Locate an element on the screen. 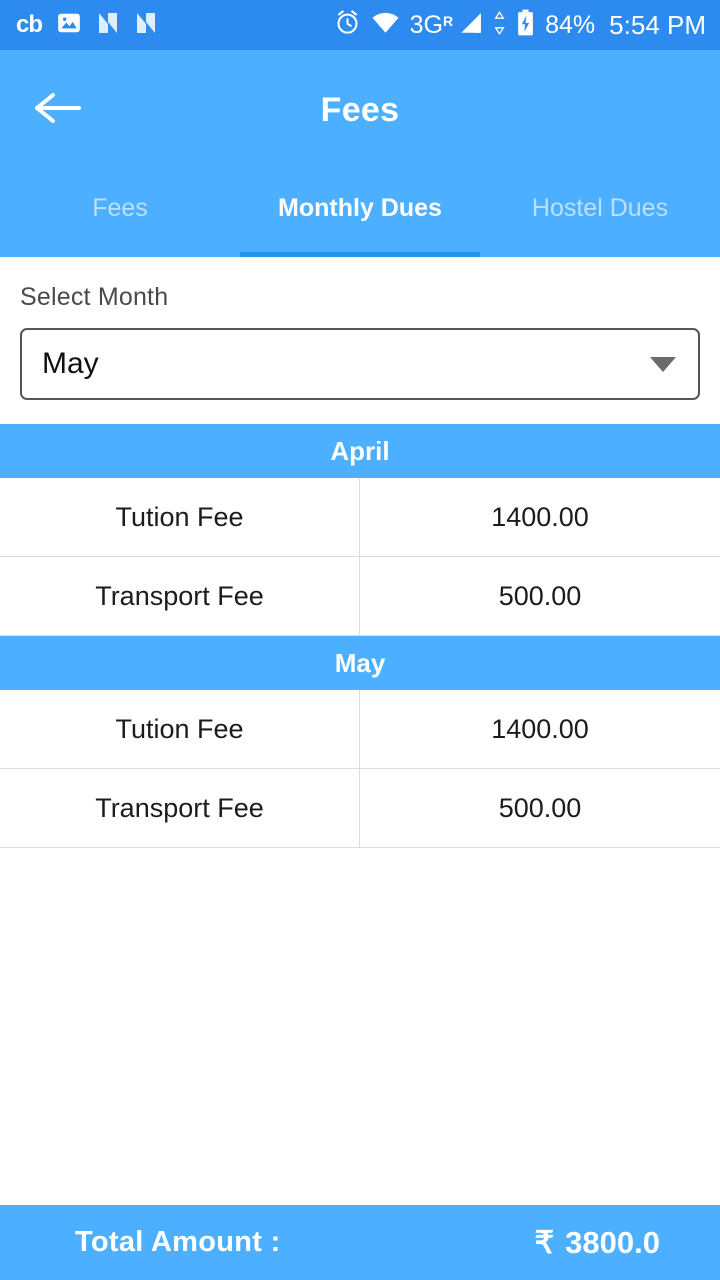  chevron-down-icon is located at coordinates (663, 364).